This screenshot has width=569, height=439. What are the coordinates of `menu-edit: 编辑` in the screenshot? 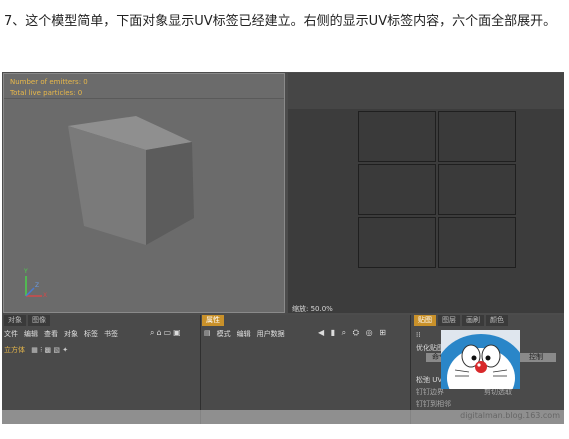 It's located at (31, 334).